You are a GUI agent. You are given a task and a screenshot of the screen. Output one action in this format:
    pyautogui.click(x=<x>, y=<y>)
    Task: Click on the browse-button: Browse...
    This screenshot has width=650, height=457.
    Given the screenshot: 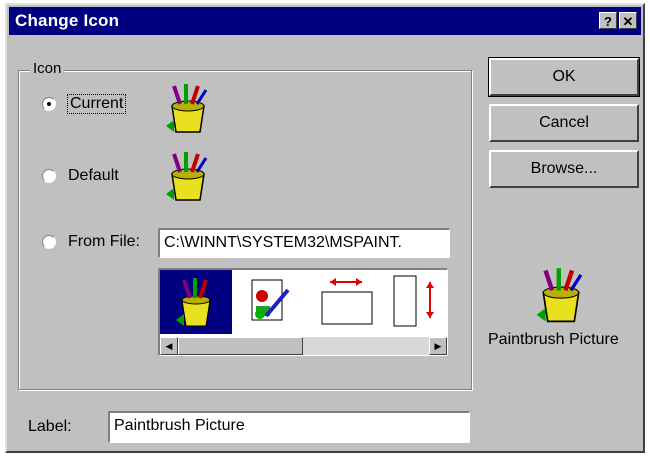 What is the action you would take?
    pyautogui.click(x=564, y=169)
    